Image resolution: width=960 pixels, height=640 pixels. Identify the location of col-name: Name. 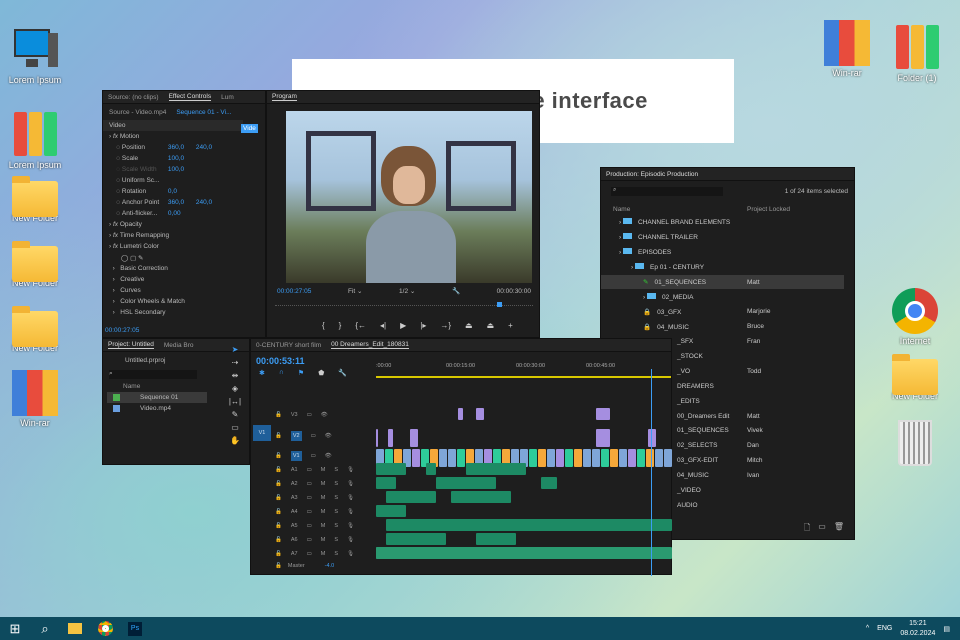
(677, 209).